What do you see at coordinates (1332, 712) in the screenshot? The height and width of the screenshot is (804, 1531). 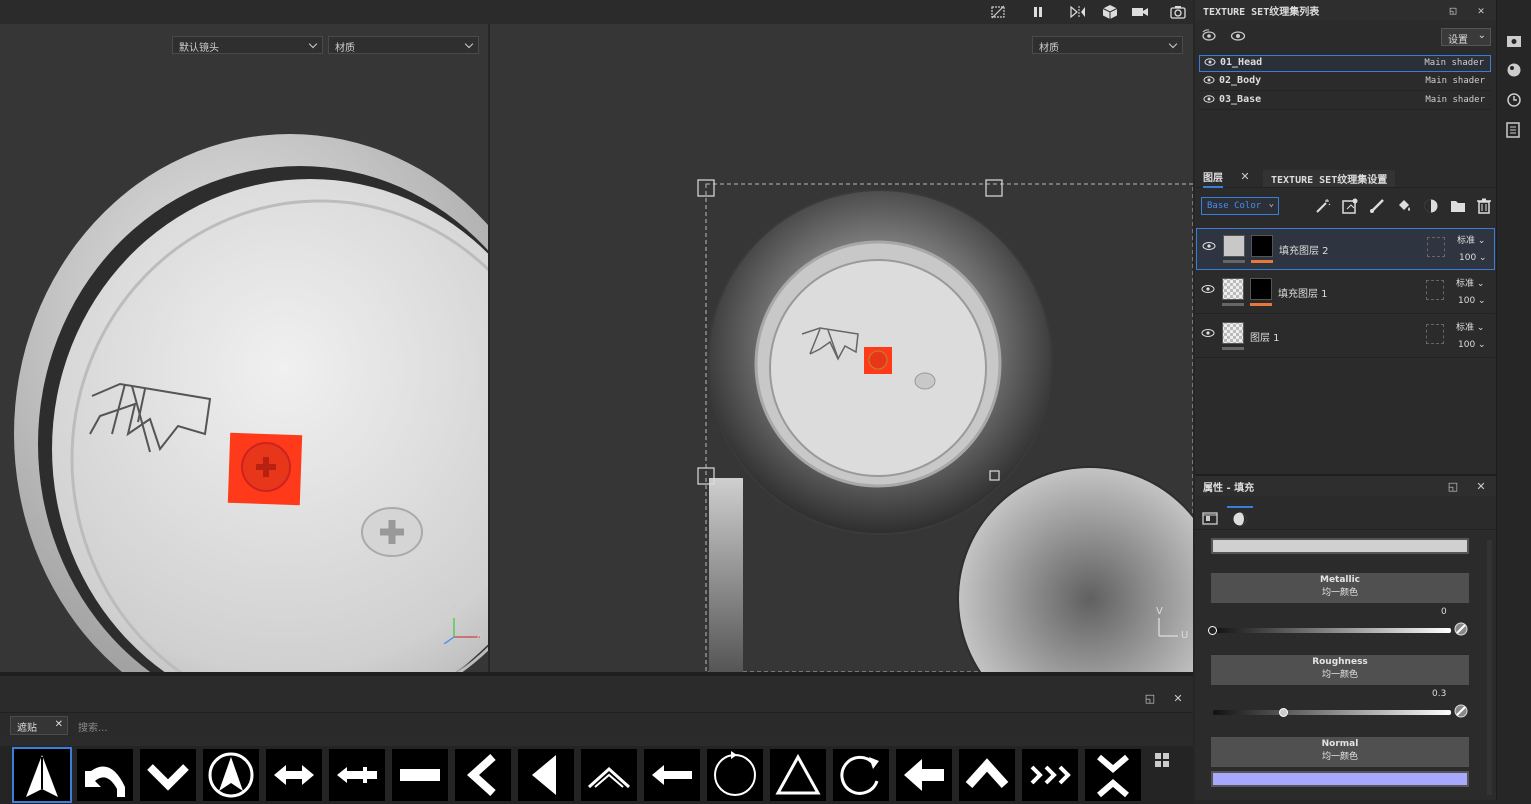 I see `roughness-slider` at bounding box center [1332, 712].